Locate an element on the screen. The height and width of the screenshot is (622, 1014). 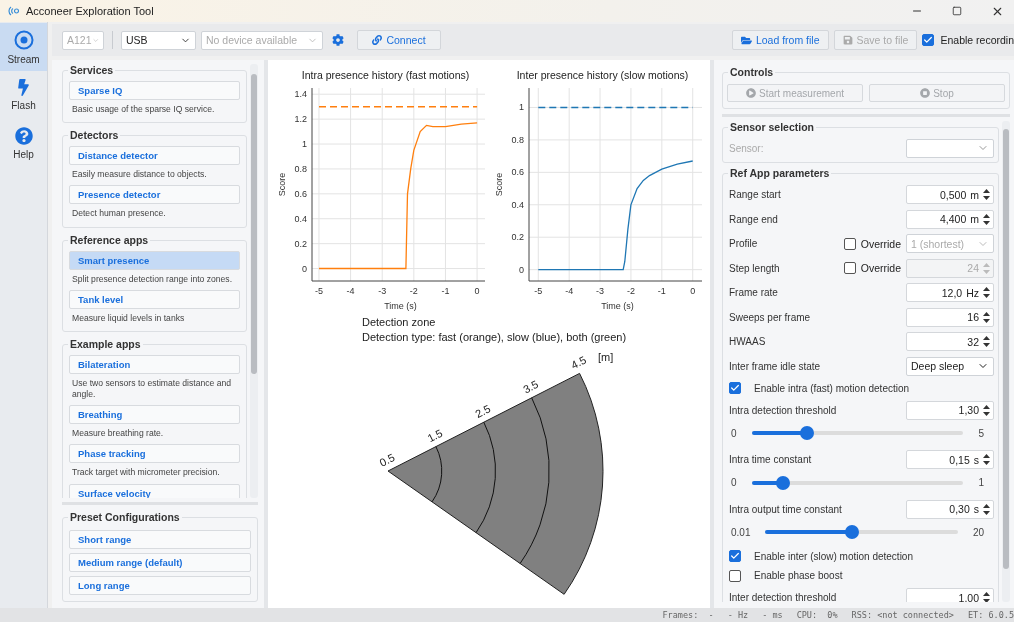
spin-box: 0,30 s is located at coordinates (950, 509).